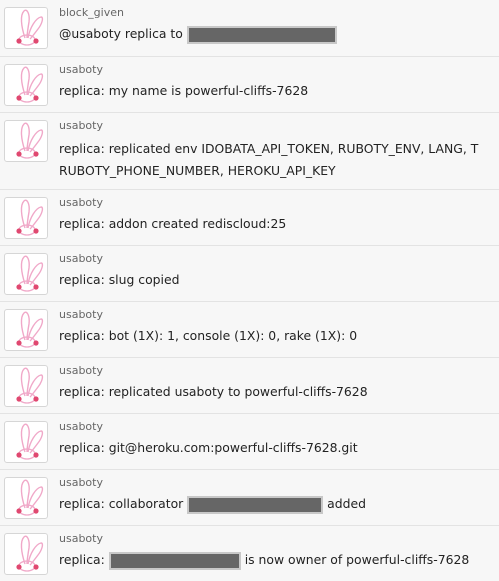 The width and height of the screenshot is (499, 581). Describe the element at coordinates (82, 559) in the screenshot. I see `message-text-prefix: replica:` at that location.